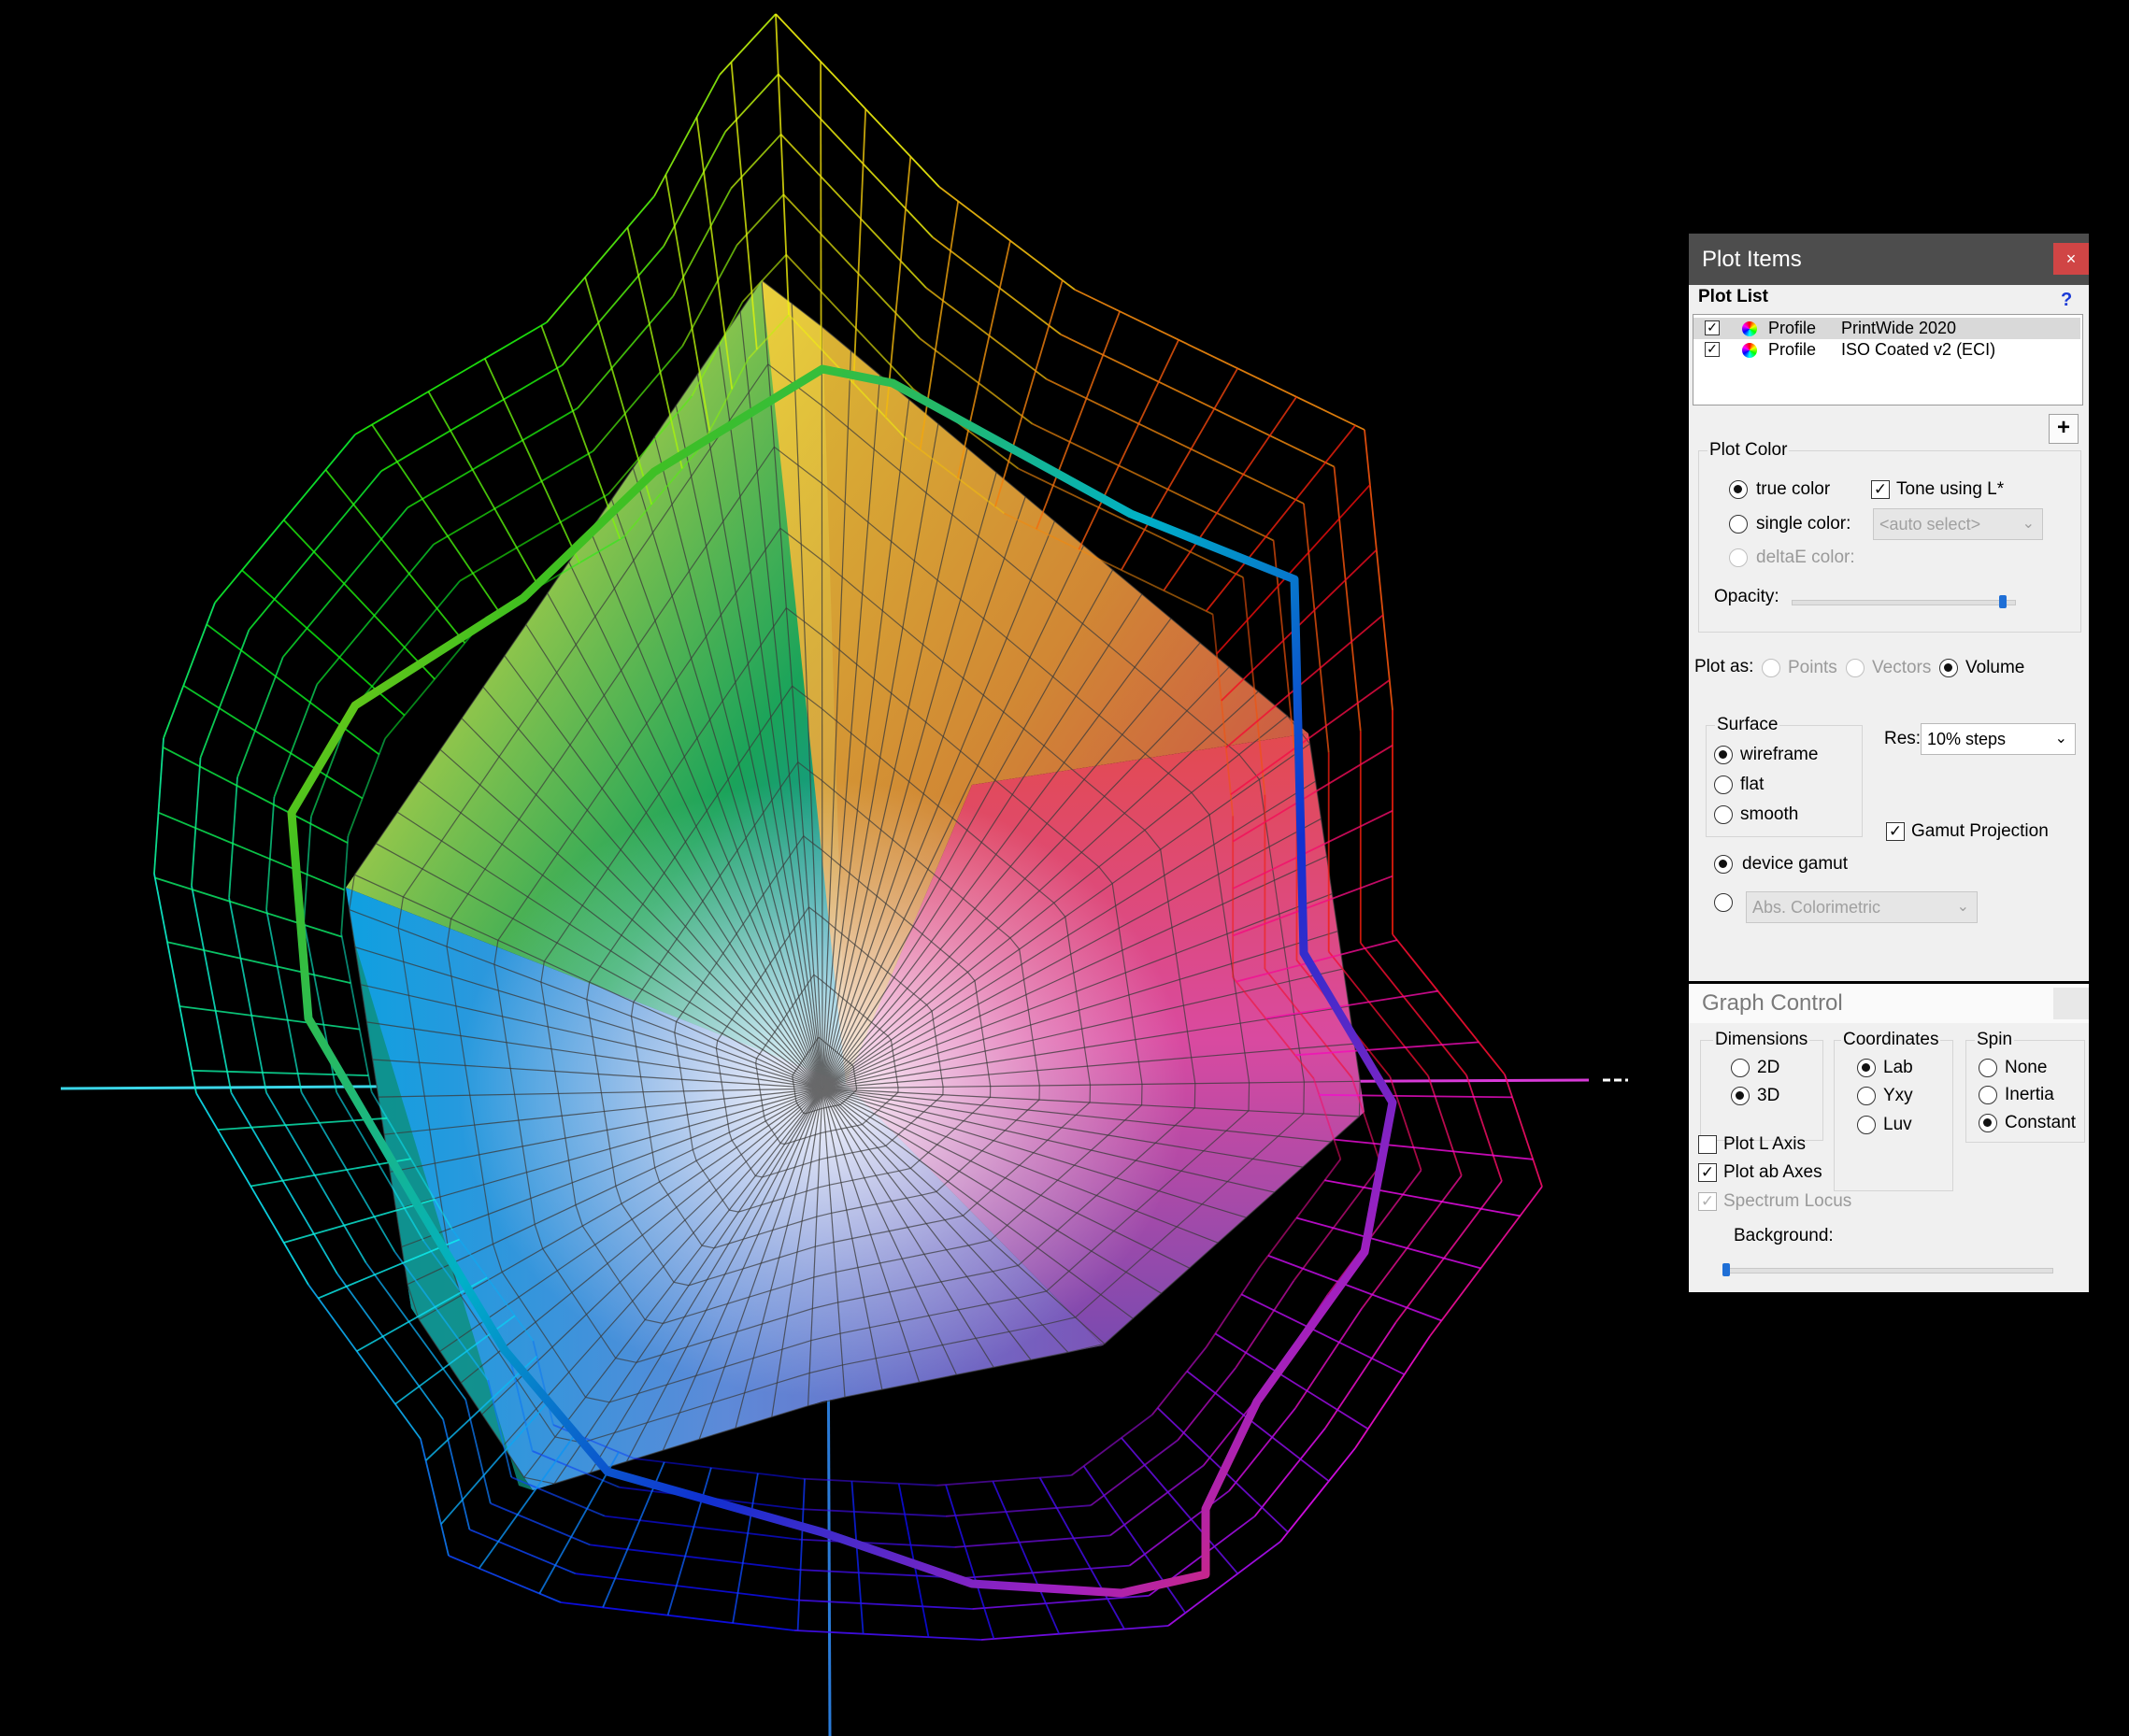 The image size is (2129, 1736). I want to click on plot-ab-axes-checkbox: ✓, so click(1708, 1172).